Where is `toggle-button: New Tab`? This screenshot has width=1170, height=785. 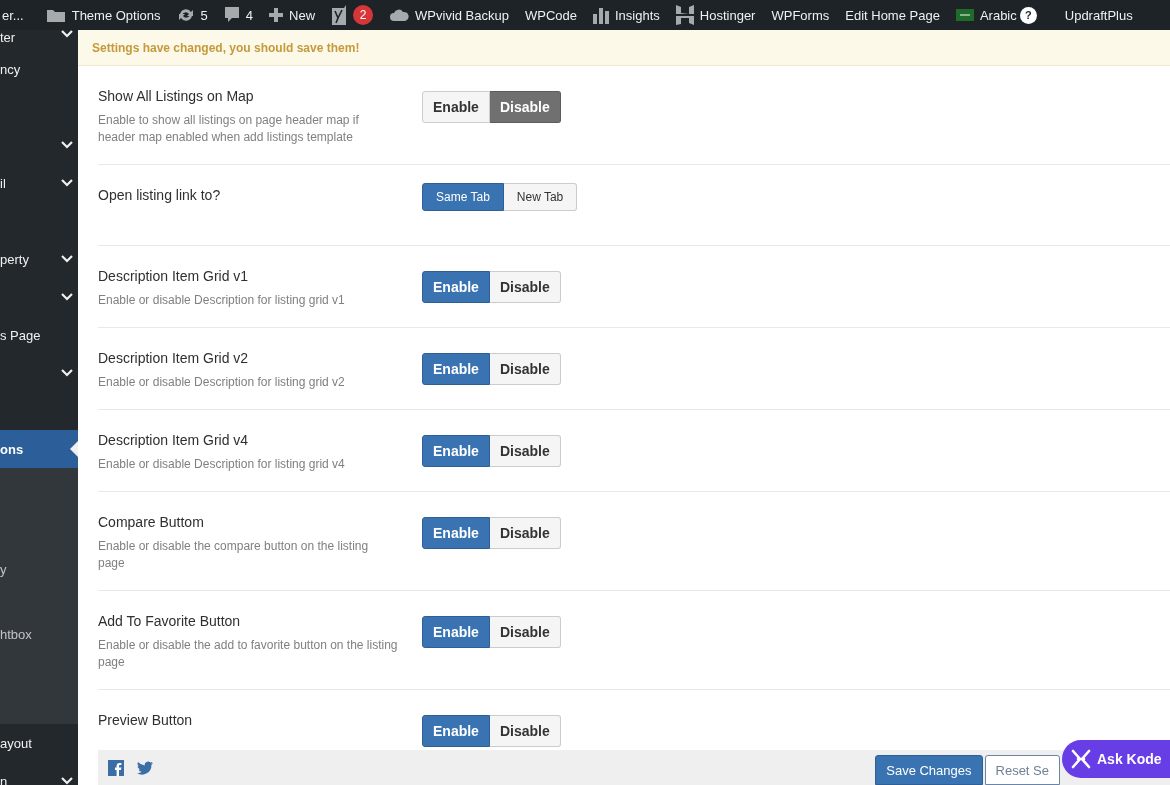 toggle-button: New Tab is located at coordinates (540, 197).